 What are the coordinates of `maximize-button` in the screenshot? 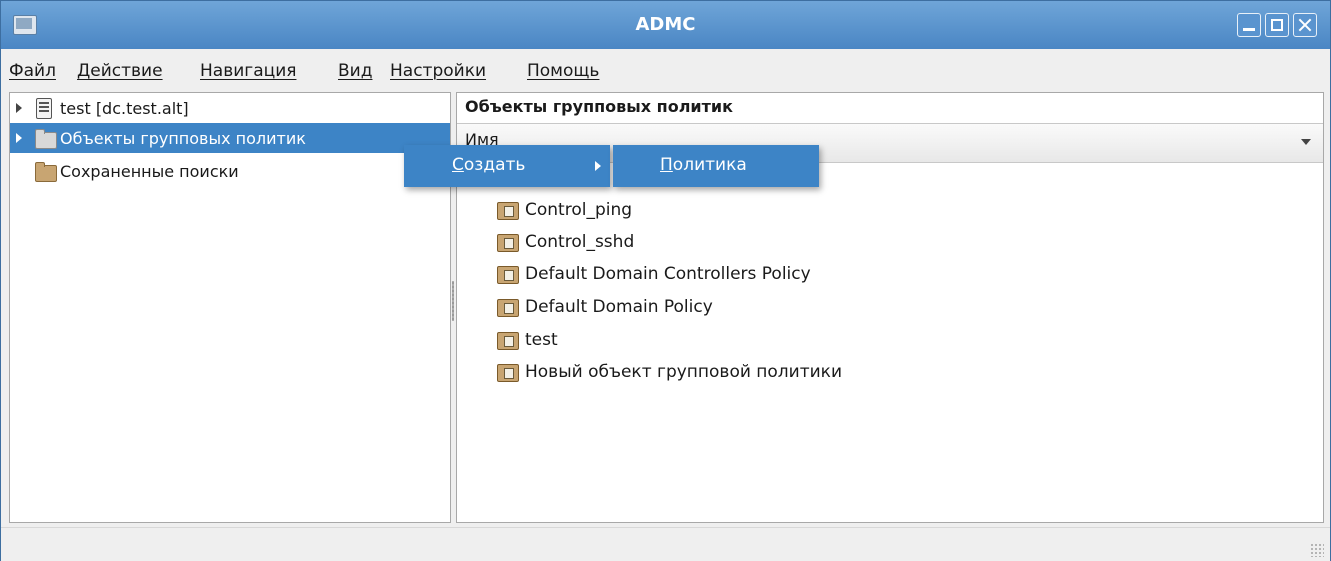 It's located at (1277, 25).